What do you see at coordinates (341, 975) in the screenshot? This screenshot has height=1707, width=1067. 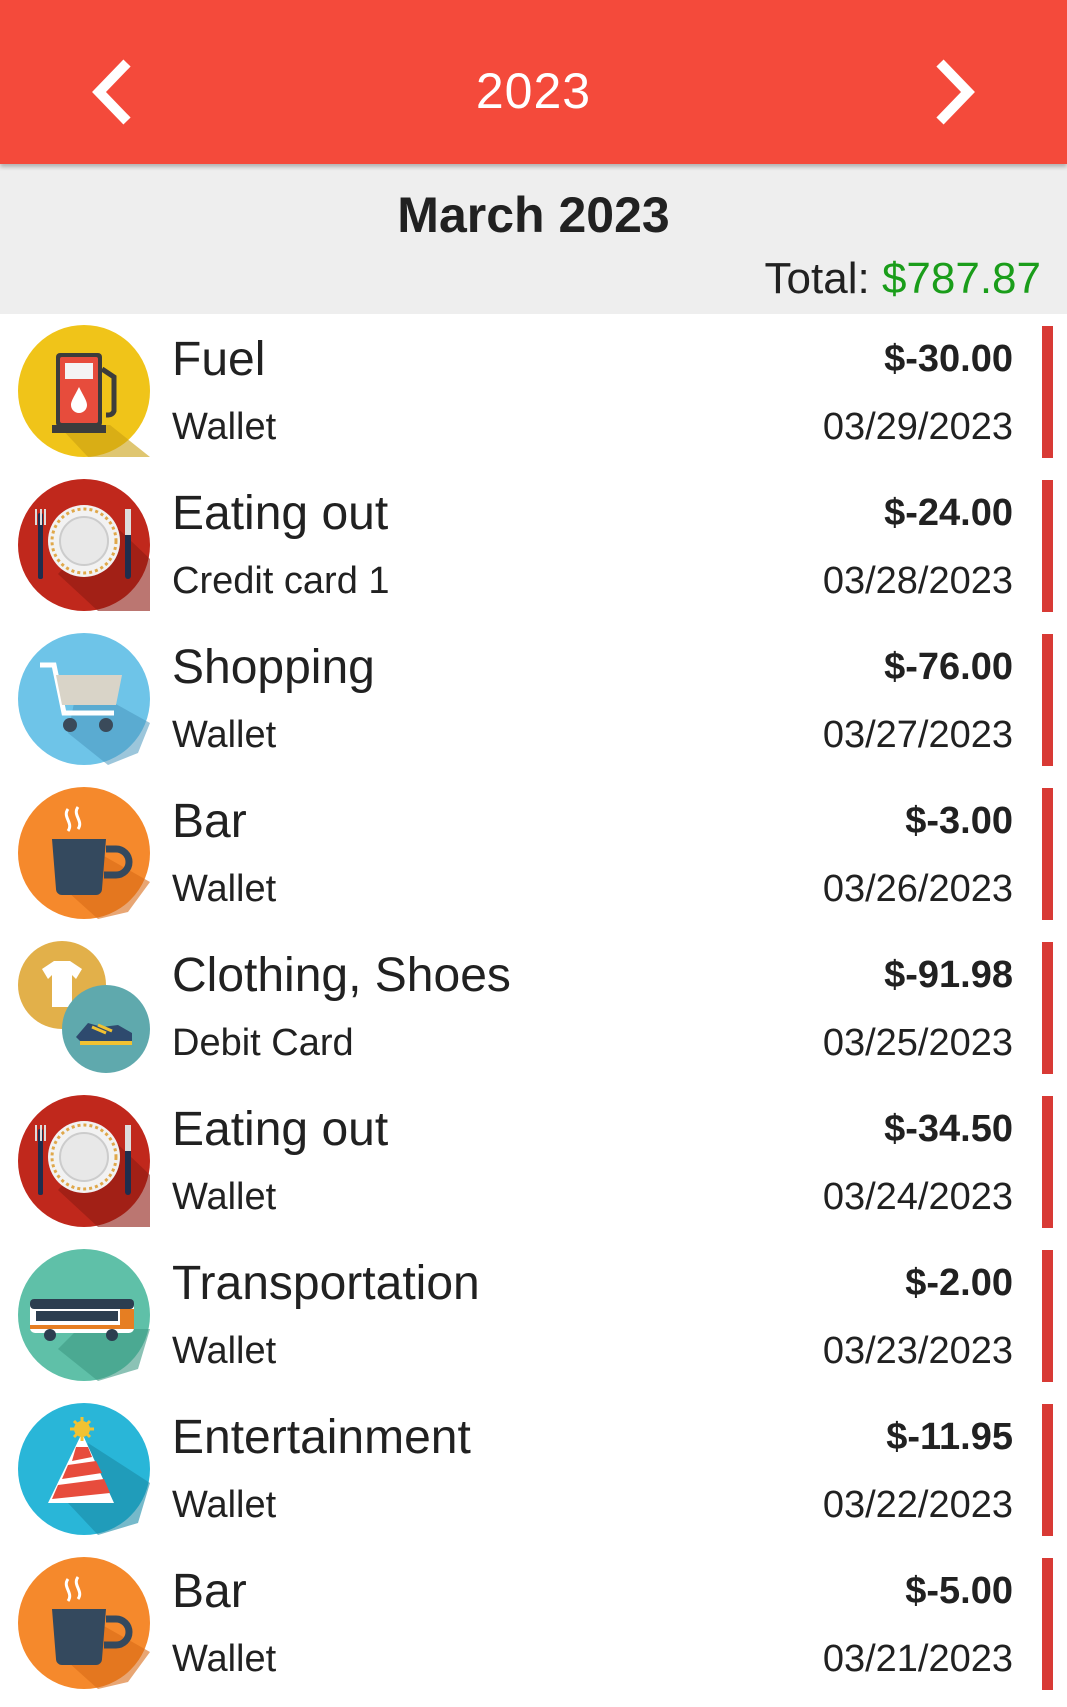 I see `category-name: Clothing, Shoes` at bounding box center [341, 975].